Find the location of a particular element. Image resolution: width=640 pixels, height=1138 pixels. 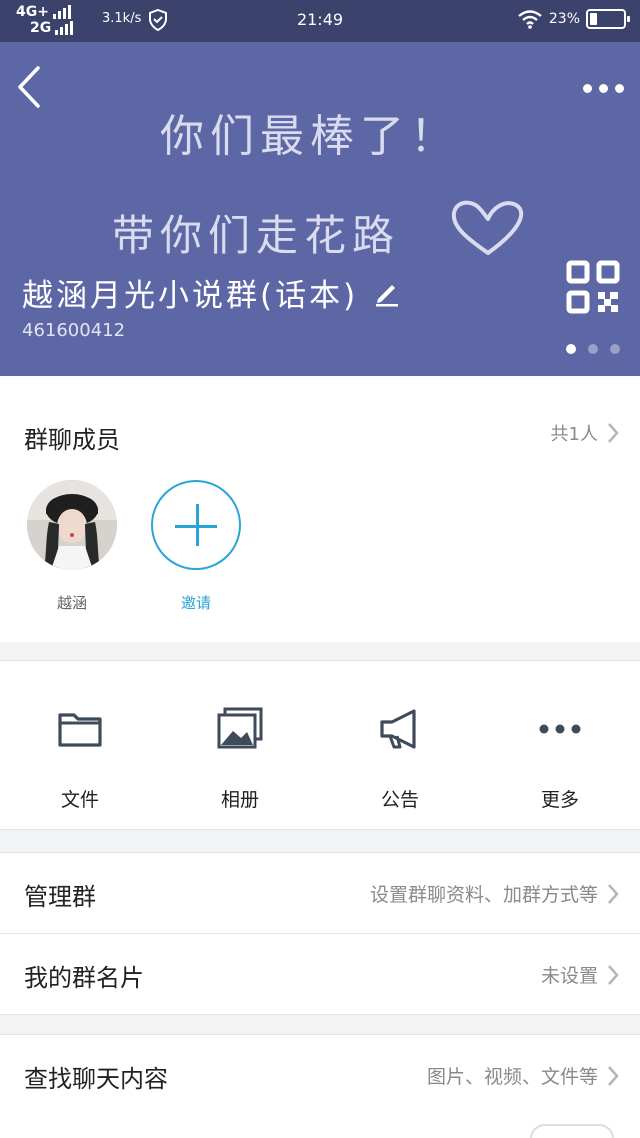

album-label: 相册 is located at coordinates (239, 800).